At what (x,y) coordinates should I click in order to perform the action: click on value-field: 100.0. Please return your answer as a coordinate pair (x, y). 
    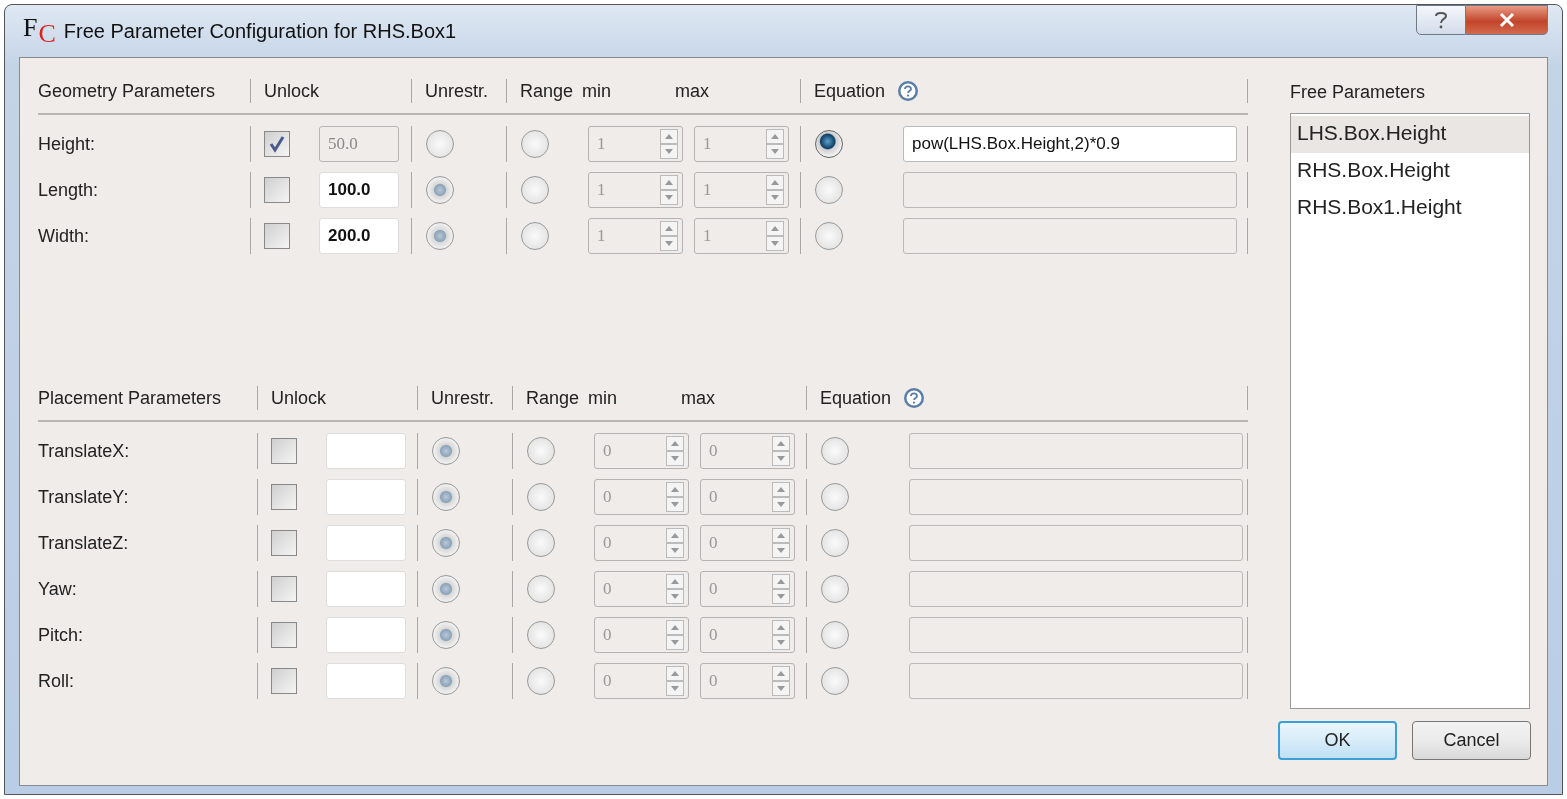
    Looking at the image, I should click on (359, 190).